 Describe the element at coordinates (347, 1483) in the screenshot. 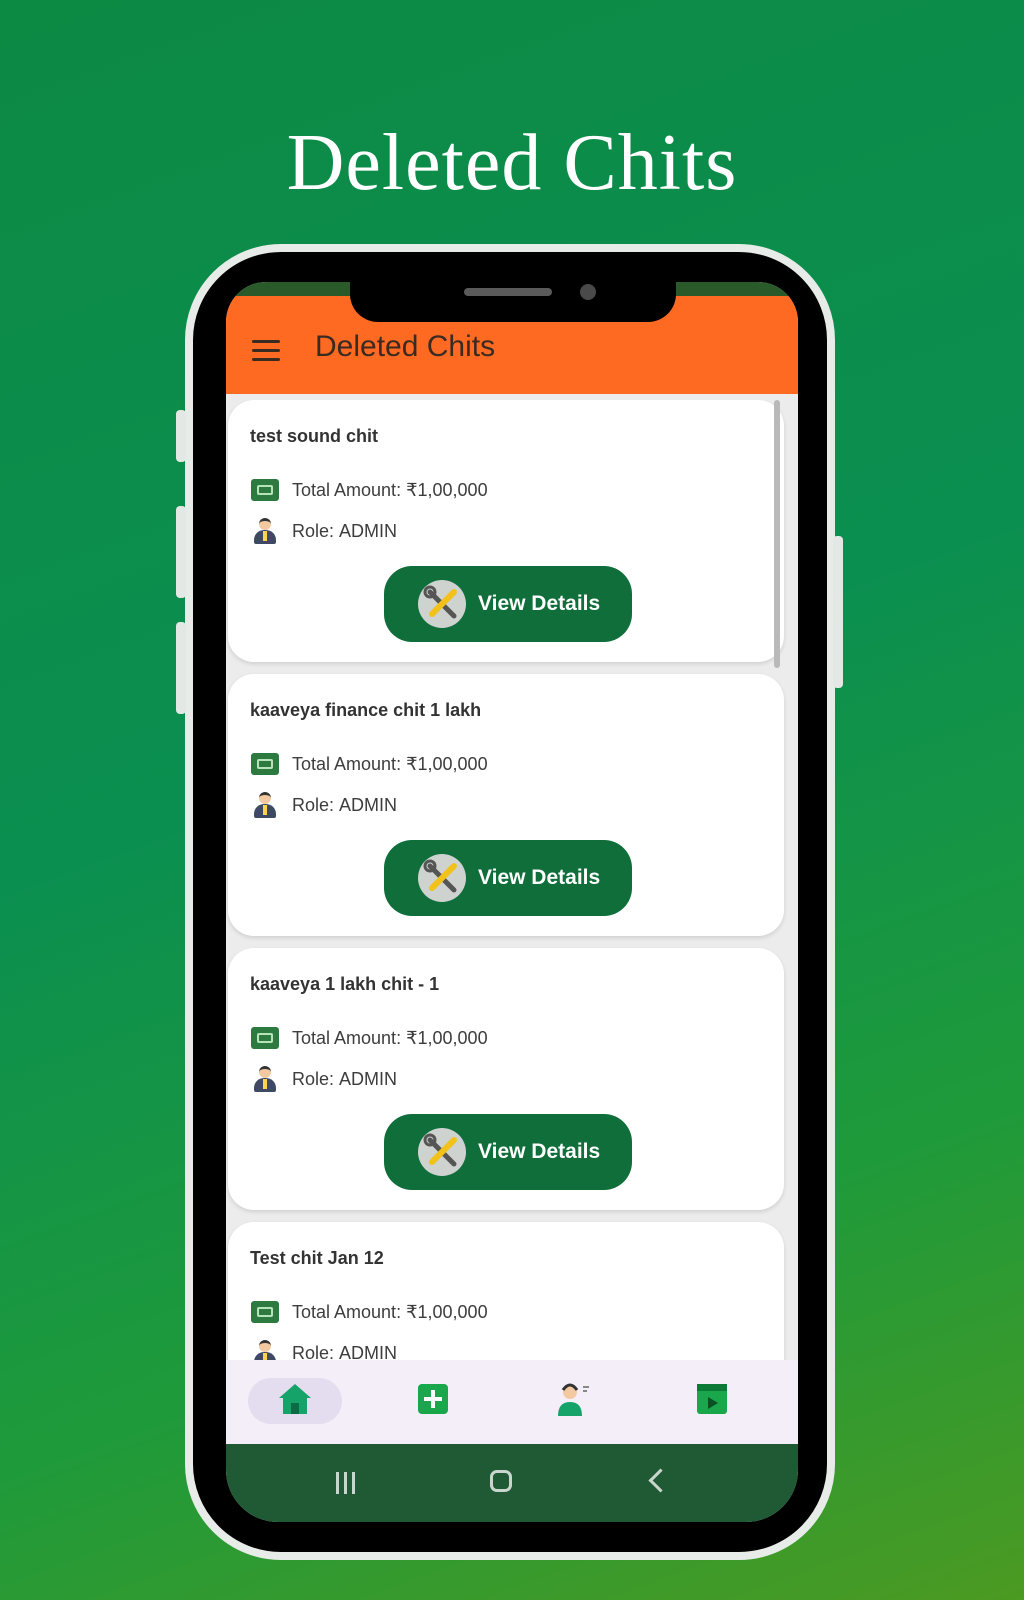

I see `recents-icon` at that location.